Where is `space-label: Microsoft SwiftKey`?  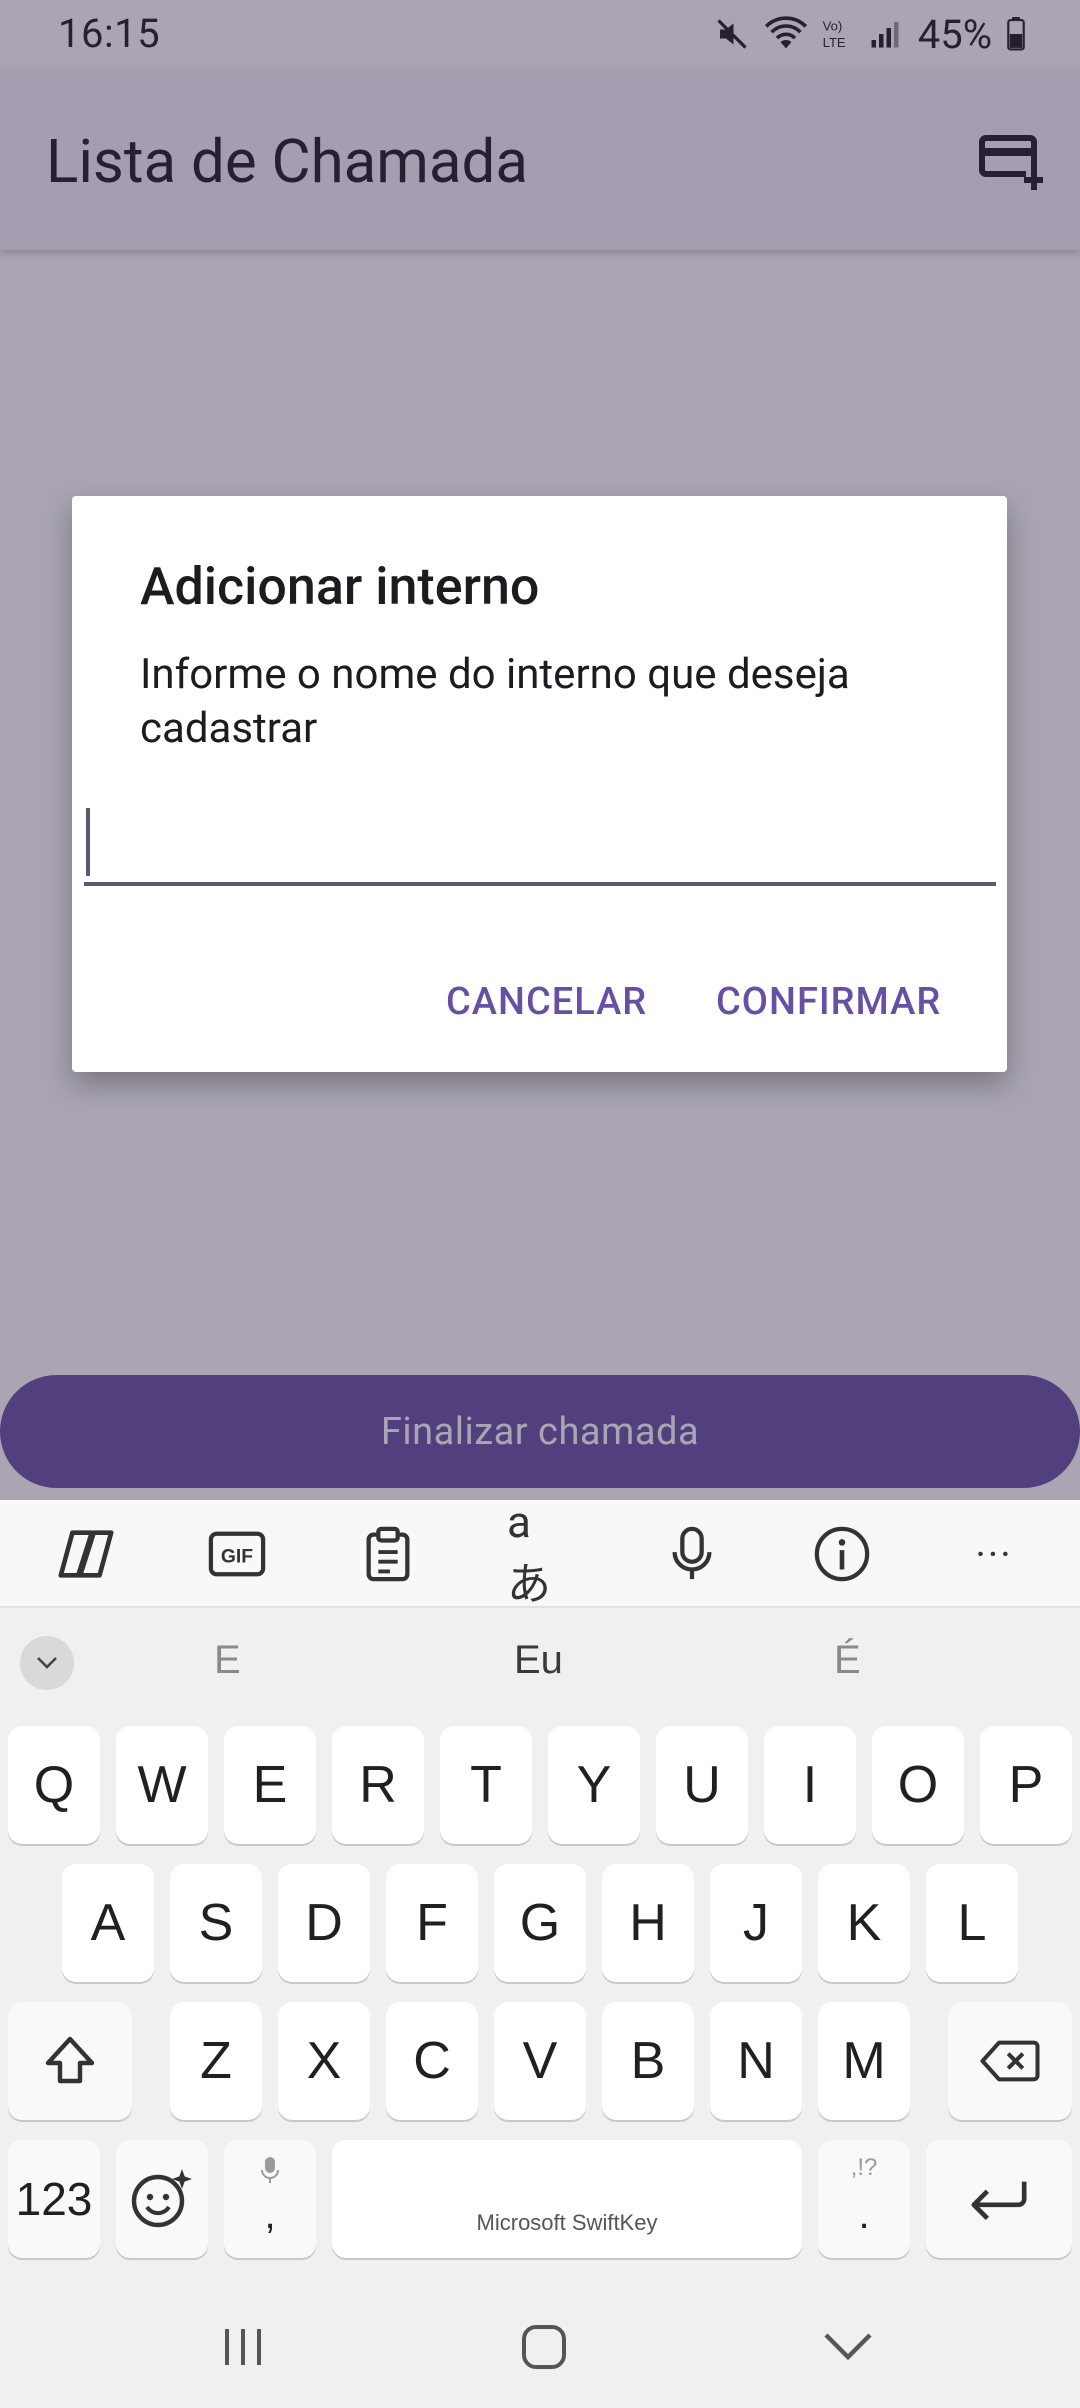
space-label: Microsoft SwiftKey is located at coordinates (567, 2222).